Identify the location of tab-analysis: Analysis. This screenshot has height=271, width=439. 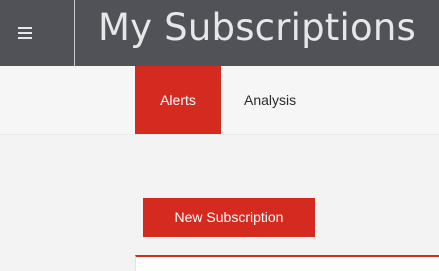
(278, 100).